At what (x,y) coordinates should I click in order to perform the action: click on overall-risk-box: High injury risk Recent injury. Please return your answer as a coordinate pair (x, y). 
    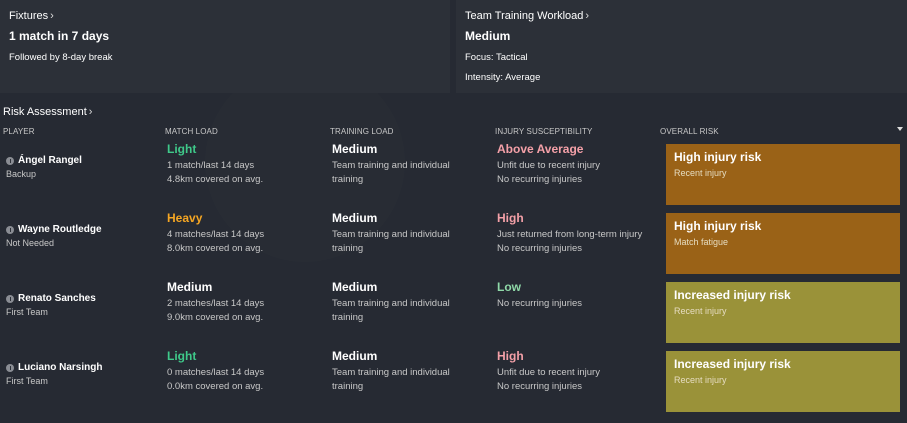
    Looking at the image, I should click on (783, 174).